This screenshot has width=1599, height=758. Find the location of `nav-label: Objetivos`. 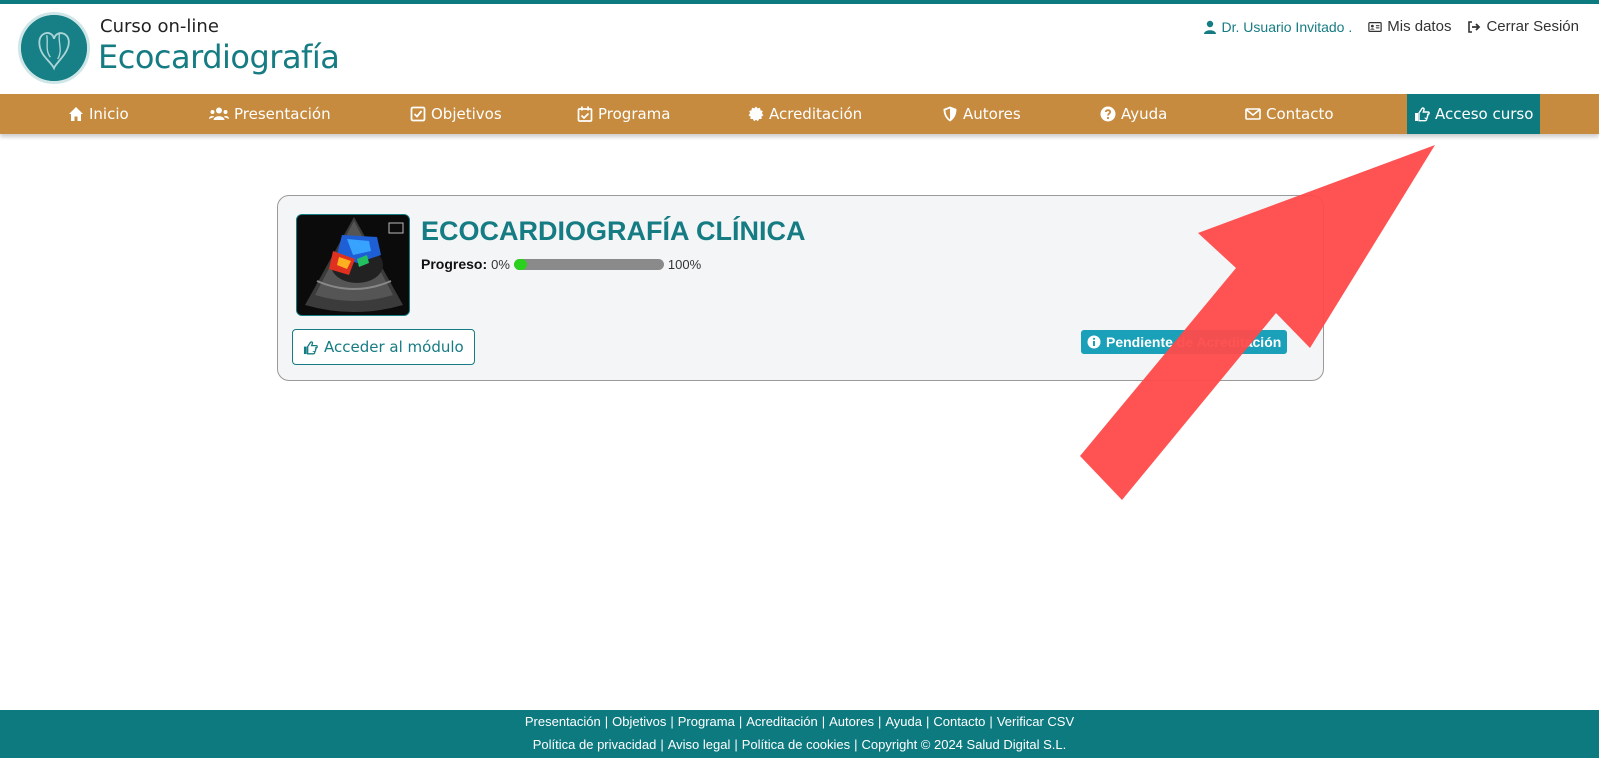

nav-label: Objetivos is located at coordinates (466, 114).